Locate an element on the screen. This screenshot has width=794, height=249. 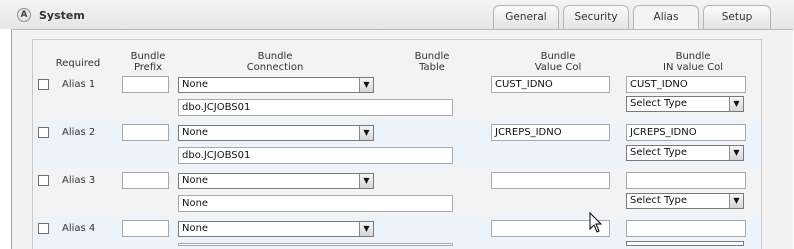
bundle-value-col-input: JCREPS_IDNO is located at coordinates (550, 132).